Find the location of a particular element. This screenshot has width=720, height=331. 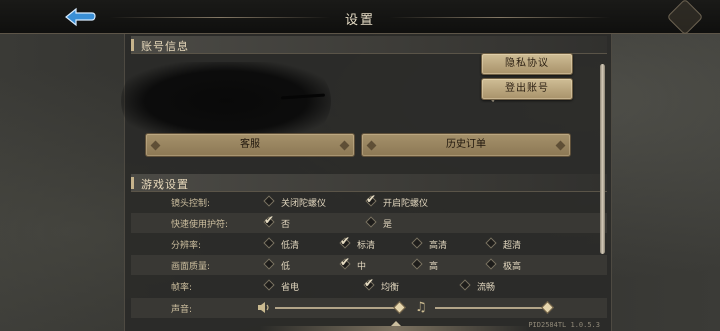

scrollbar is located at coordinates (602, 159).